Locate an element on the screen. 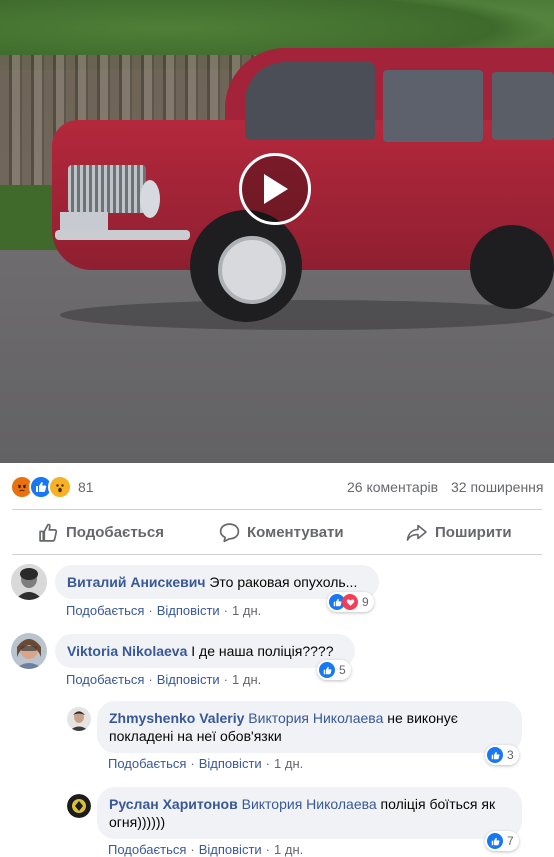  play-button is located at coordinates (275, 189).